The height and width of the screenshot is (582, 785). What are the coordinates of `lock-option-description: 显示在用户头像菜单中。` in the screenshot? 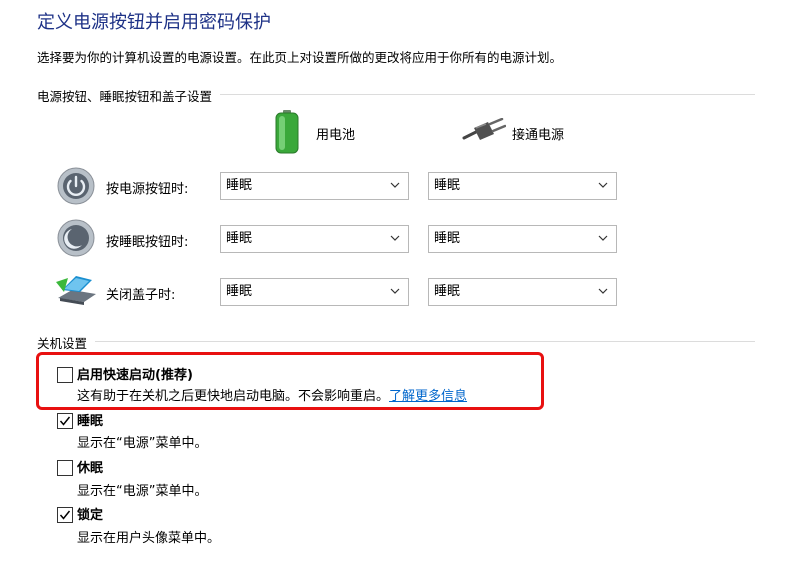 It's located at (149, 538).